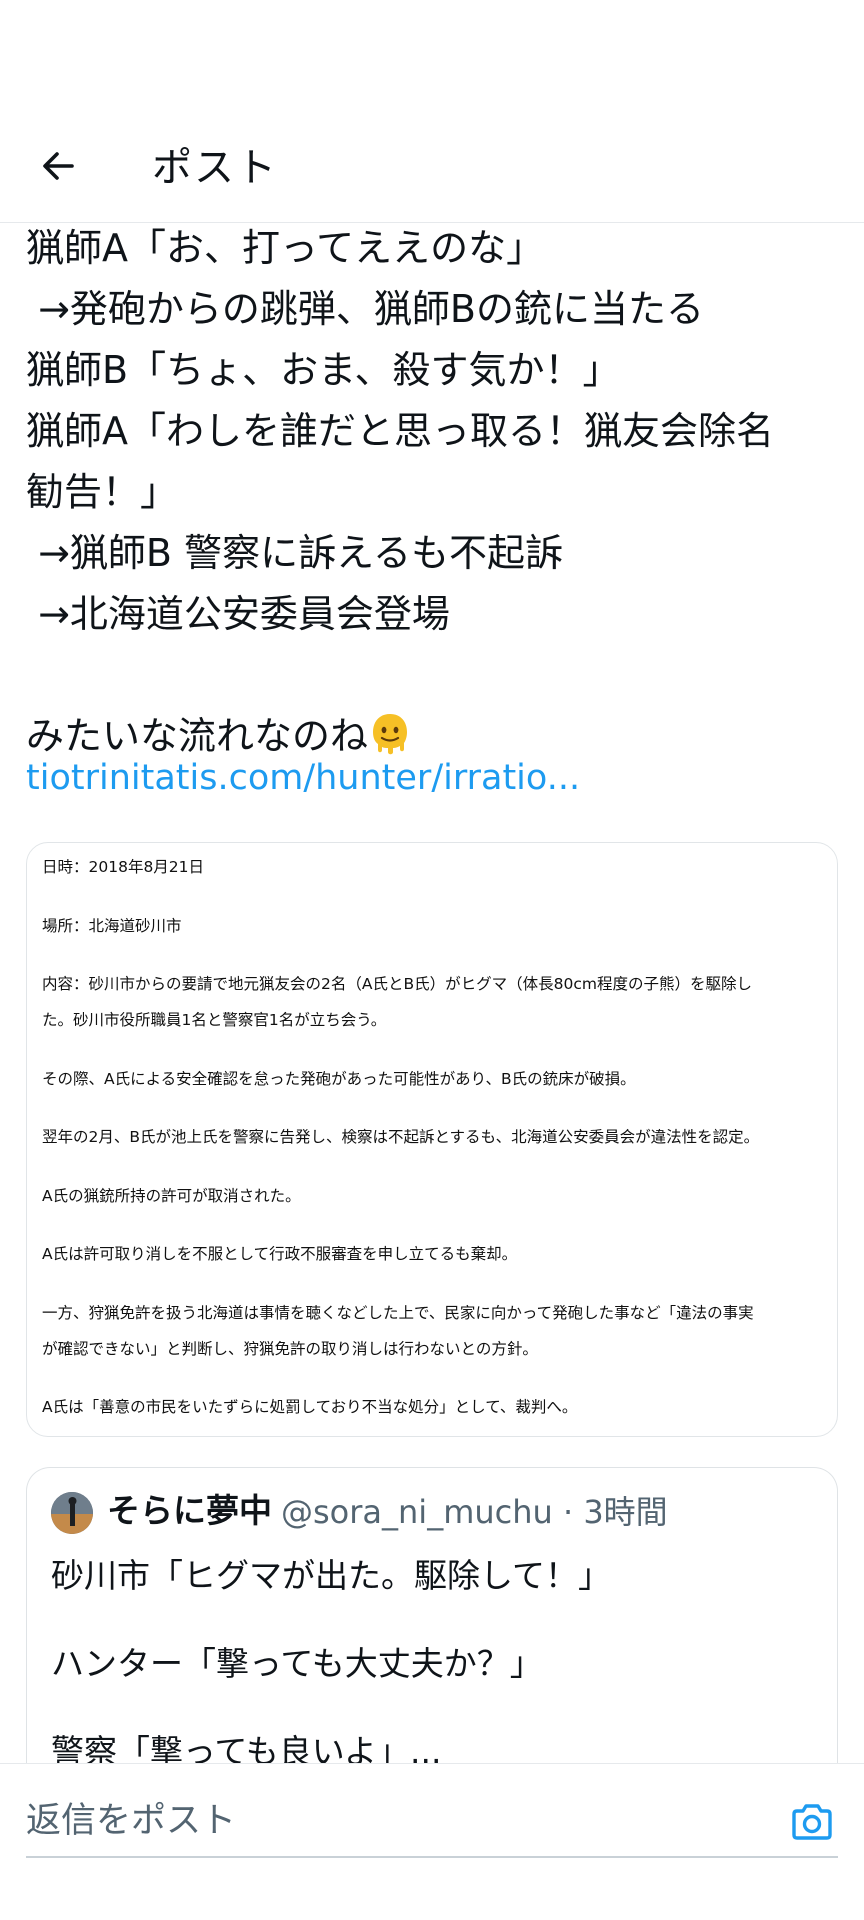 The width and height of the screenshot is (864, 1920). What do you see at coordinates (215, 168) in the screenshot?
I see `page-title: ポスト` at bounding box center [215, 168].